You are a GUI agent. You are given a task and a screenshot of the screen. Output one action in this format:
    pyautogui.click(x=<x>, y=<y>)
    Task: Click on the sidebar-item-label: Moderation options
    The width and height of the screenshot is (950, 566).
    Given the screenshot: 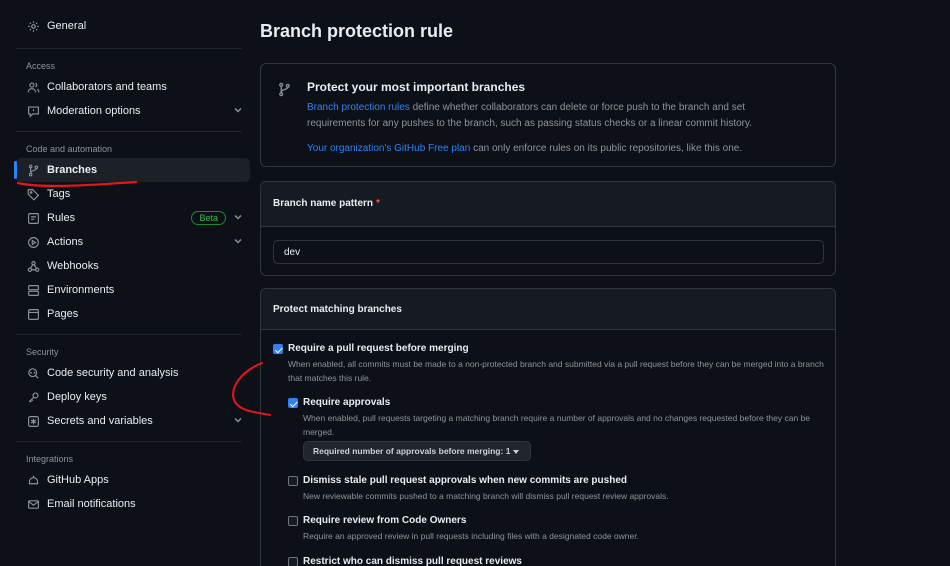 What is the action you would take?
    pyautogui.click(x=94, y=111)
    